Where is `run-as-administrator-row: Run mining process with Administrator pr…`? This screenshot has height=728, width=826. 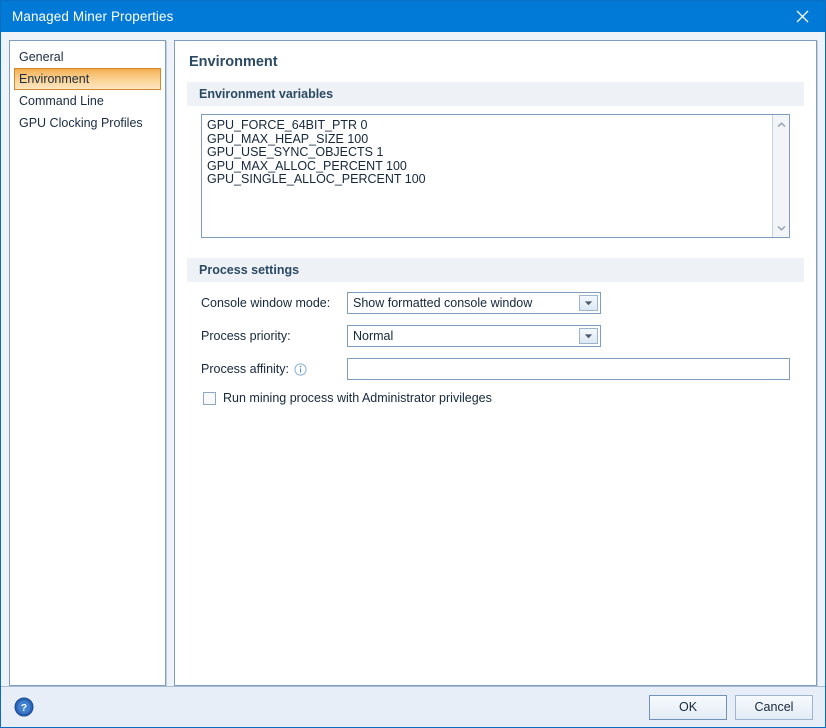
run-as-administrator-row: Run mining process with Administrator pr… is located at coordinates (495, 398).